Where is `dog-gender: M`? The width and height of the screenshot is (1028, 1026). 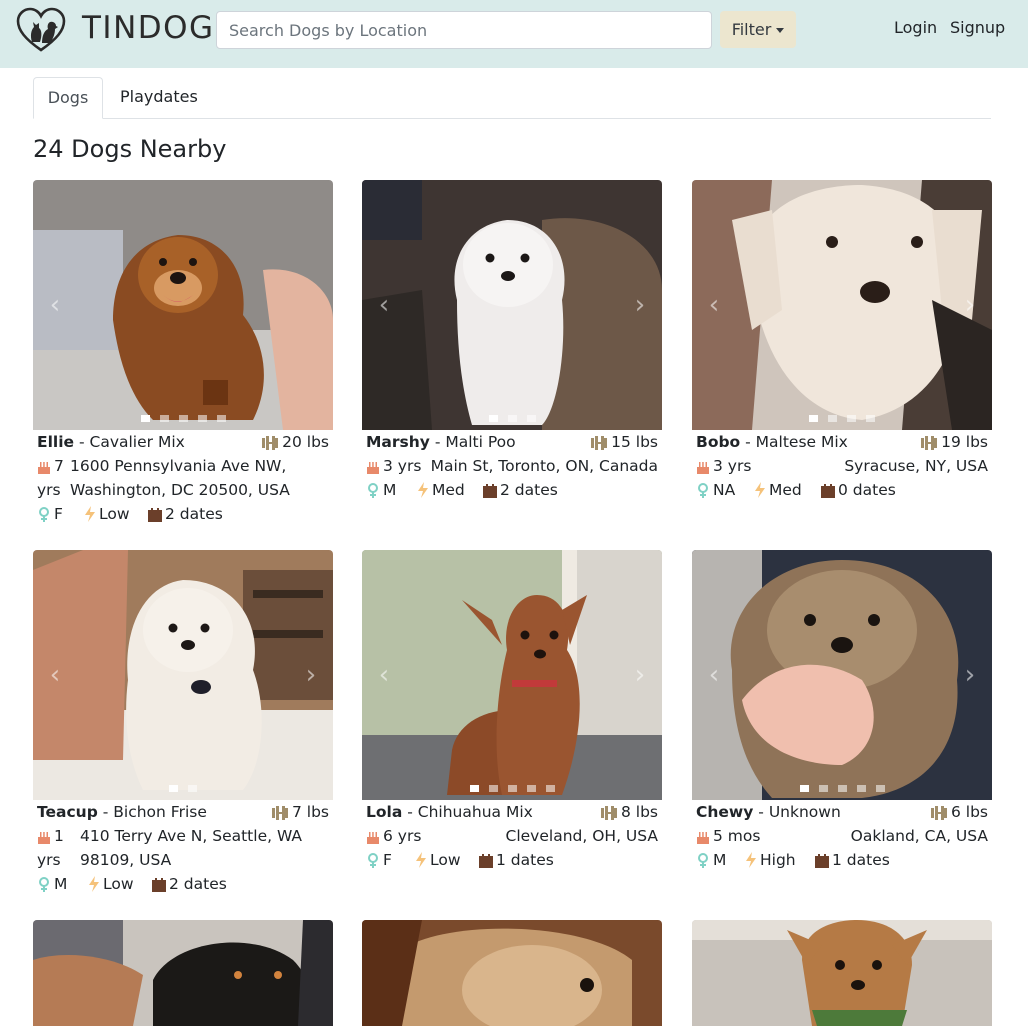
dog-gender: M is located at coordinates (711, 860).